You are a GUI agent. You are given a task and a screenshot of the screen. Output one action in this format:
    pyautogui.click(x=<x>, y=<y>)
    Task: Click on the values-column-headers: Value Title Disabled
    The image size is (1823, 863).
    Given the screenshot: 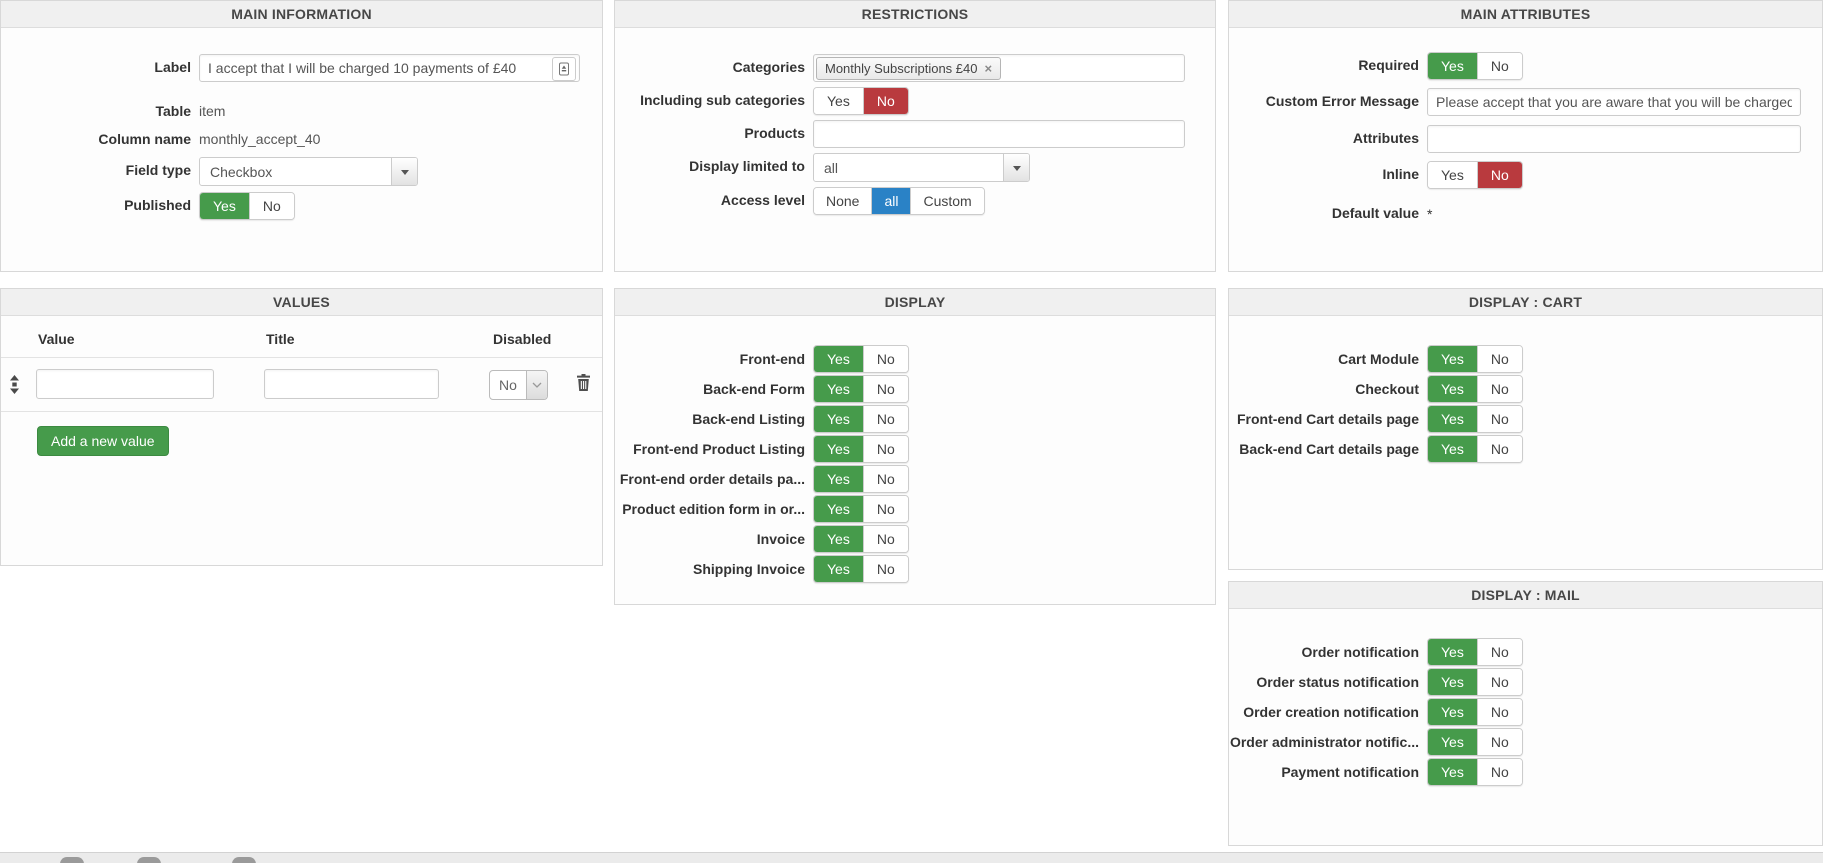 What is the action you would take?
    pyautogui.click(x=301, y=337)
    